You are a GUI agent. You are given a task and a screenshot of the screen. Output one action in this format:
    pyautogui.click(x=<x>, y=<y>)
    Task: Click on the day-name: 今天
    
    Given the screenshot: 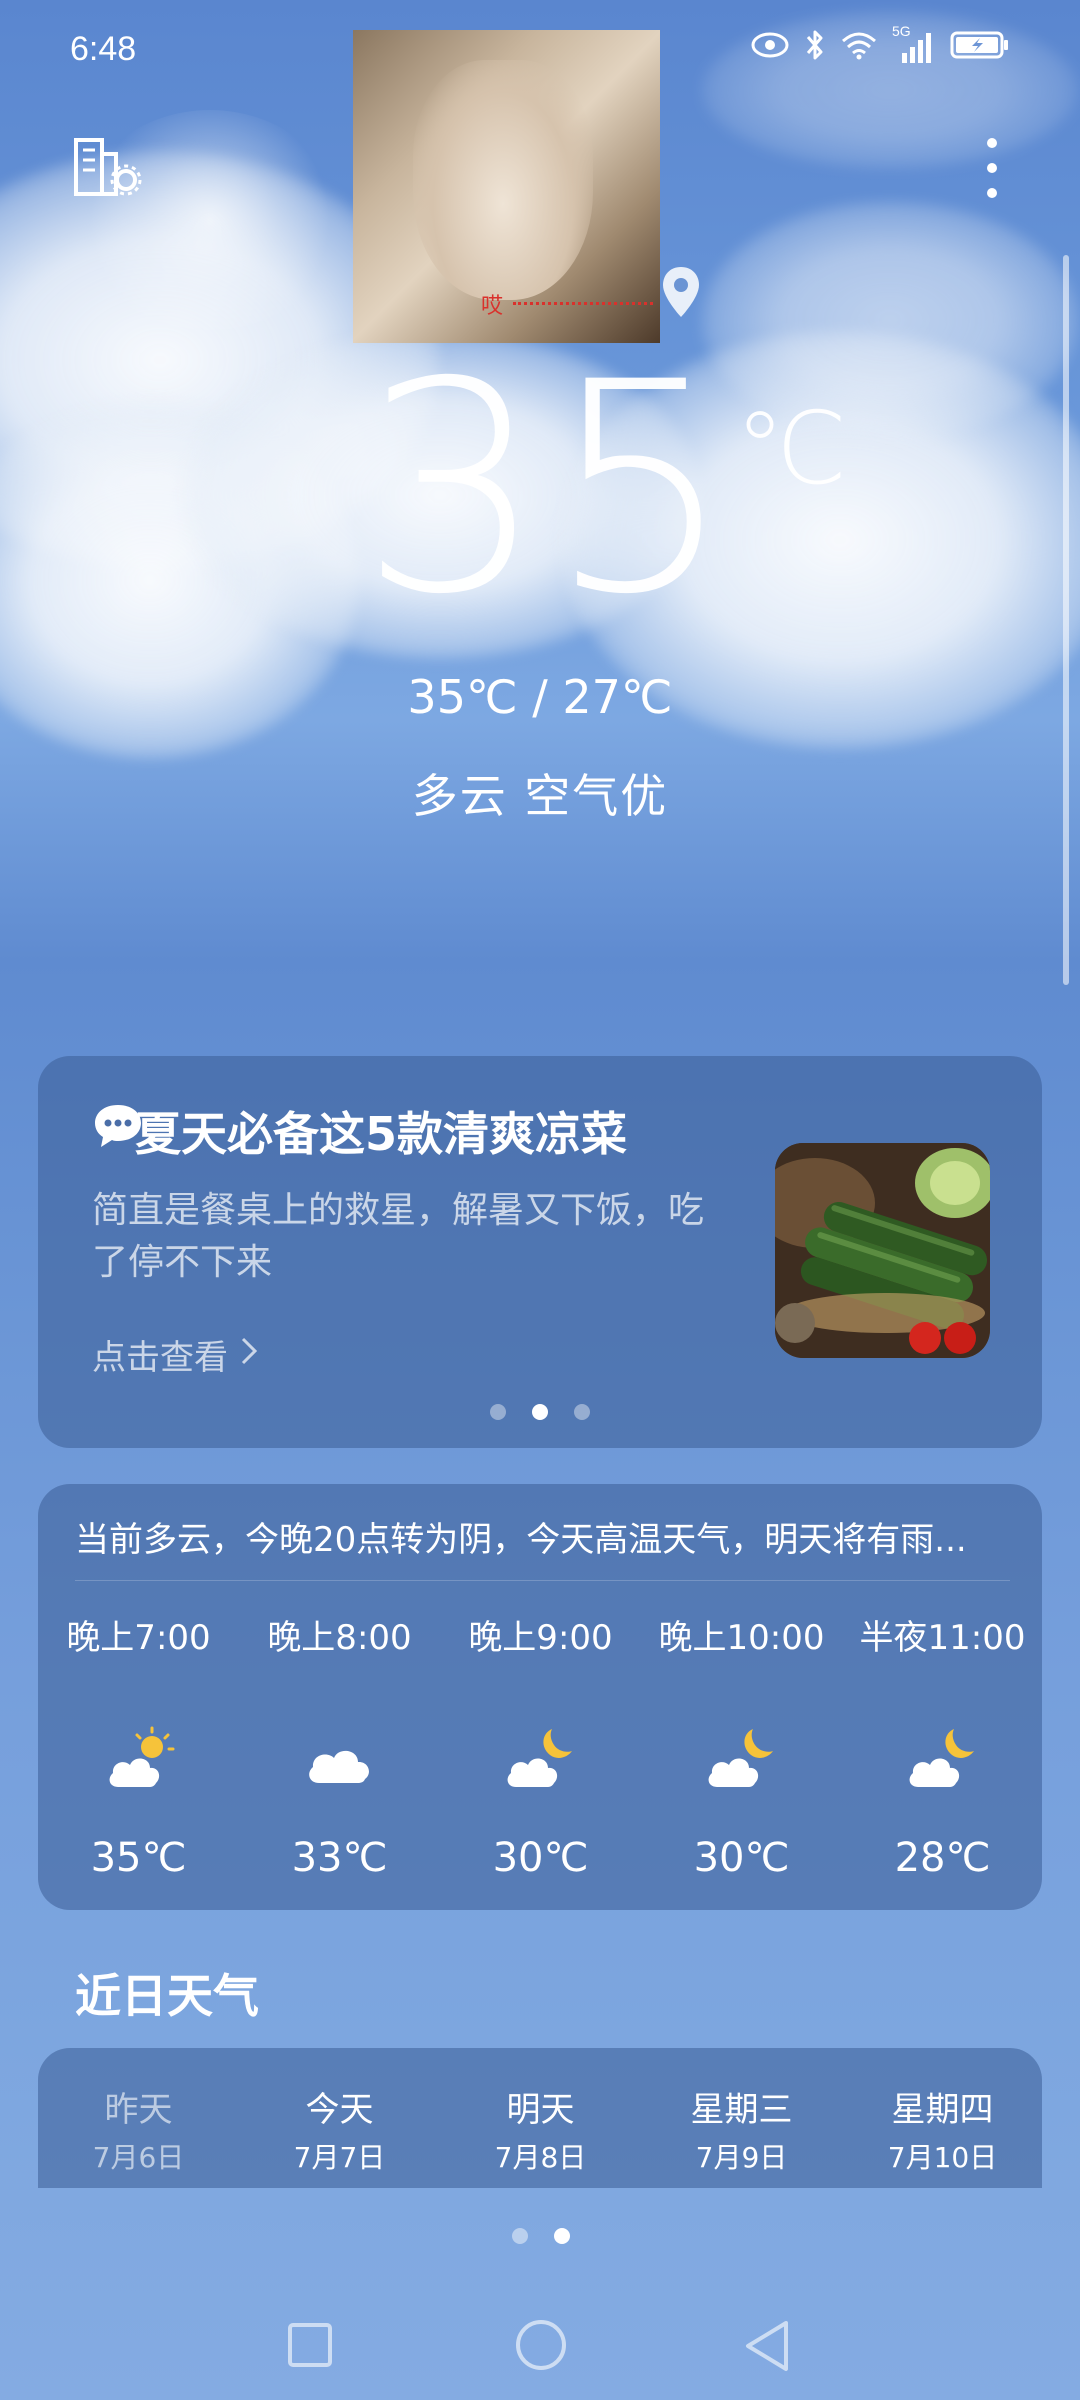 What is the action you would take?
    pyautogui.click(x=339, y=2106)
    